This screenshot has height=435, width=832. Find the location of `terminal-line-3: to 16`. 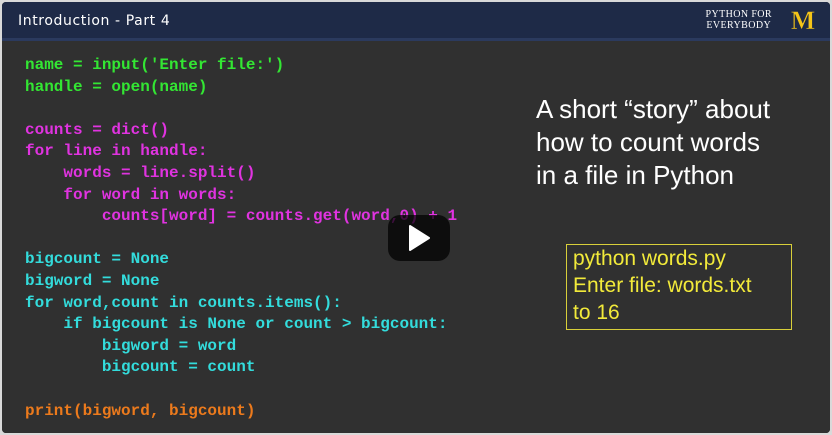

terminal-line-3: to 16 is located at coordinates (596, 312).